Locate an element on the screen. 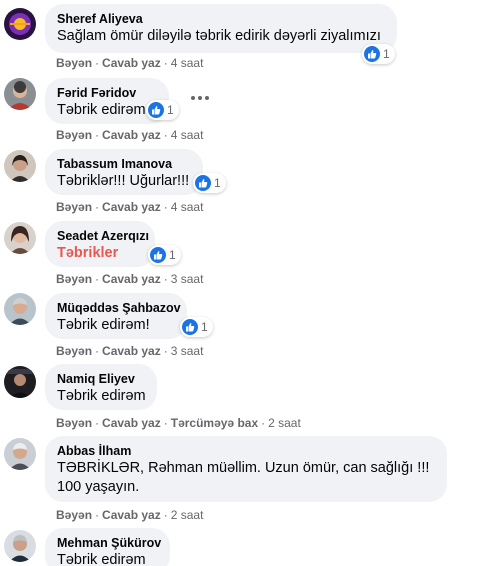  comment-author: Tabassum Imanova is located at coordinates (124, 164).